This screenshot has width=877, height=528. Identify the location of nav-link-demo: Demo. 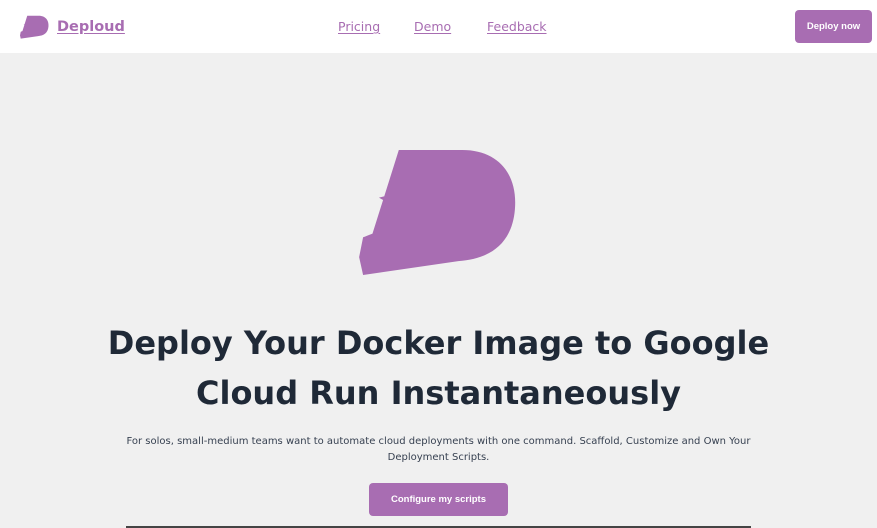
(432, 26).